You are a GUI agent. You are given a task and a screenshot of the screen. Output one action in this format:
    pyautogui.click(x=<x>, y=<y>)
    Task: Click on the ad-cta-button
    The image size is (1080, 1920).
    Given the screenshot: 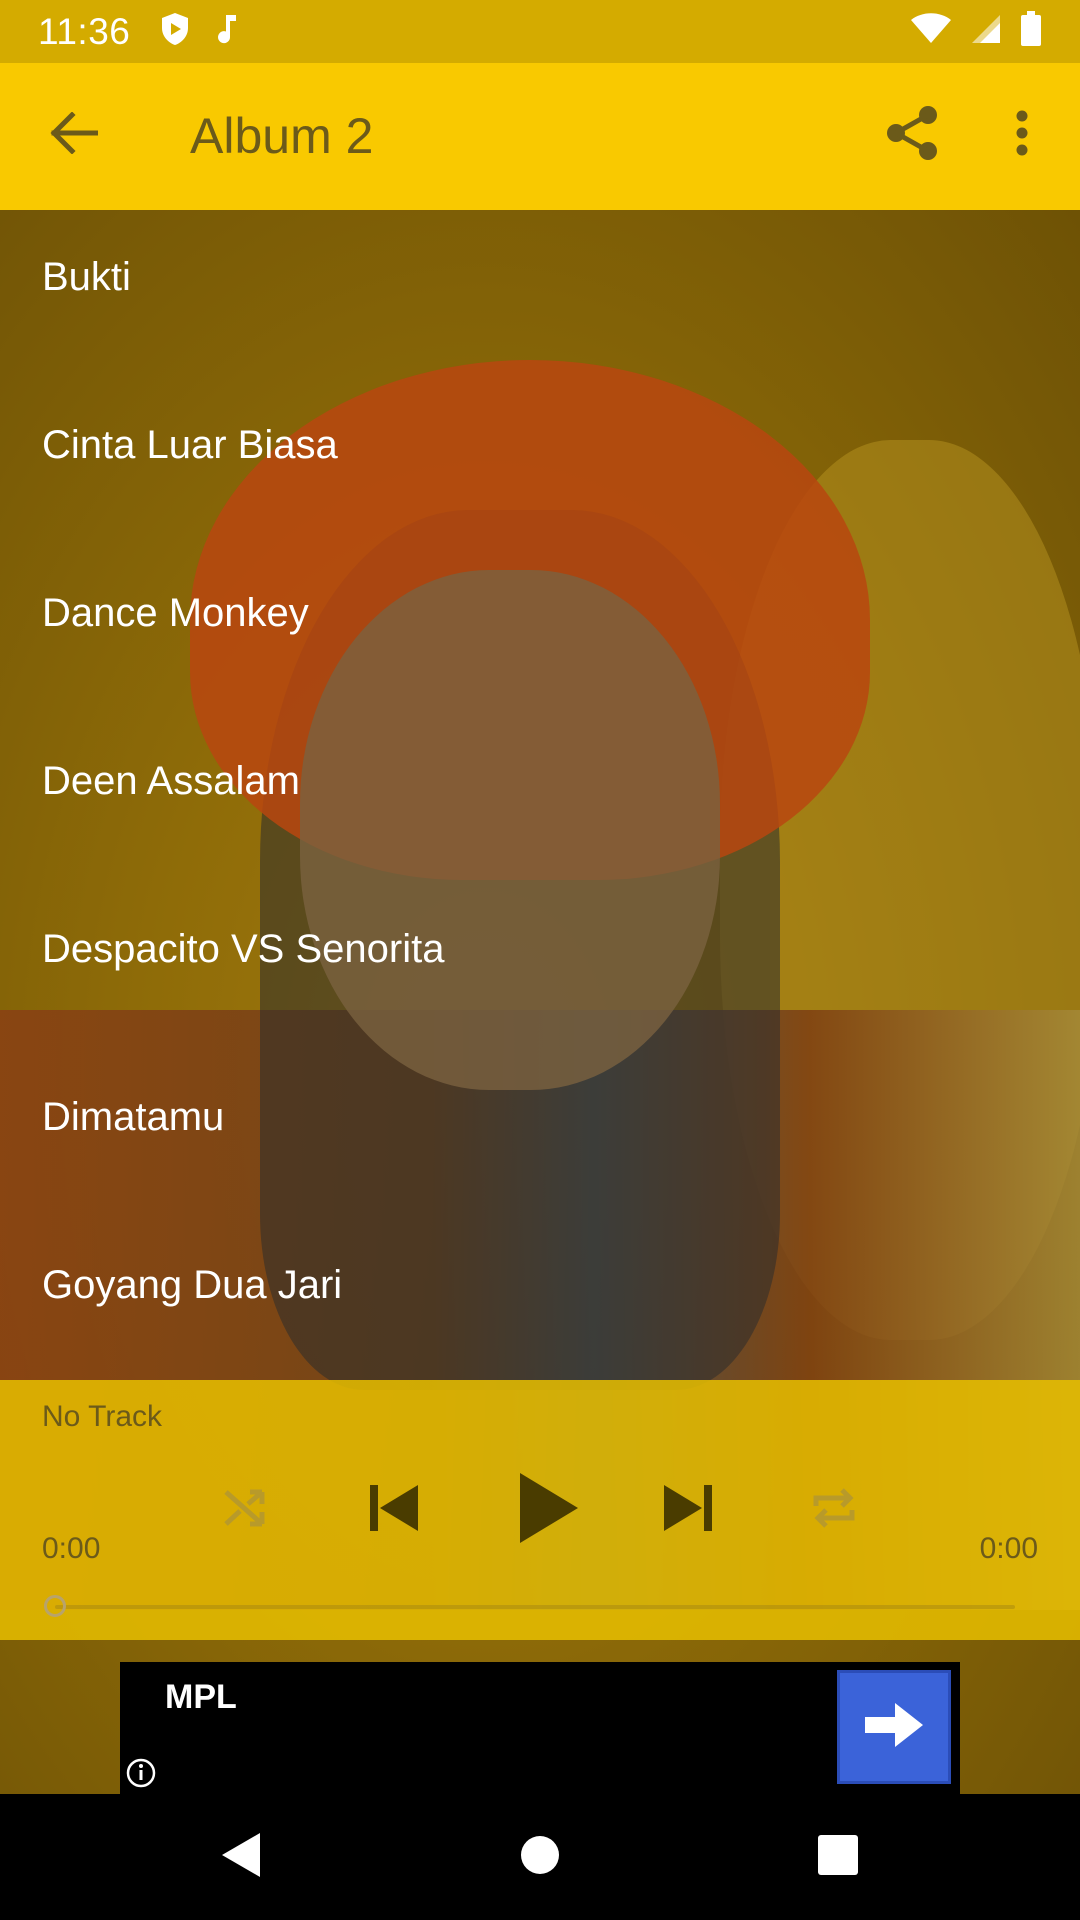 What is the action you would take?
    pyautogui.click(x=894, y=1727)
    